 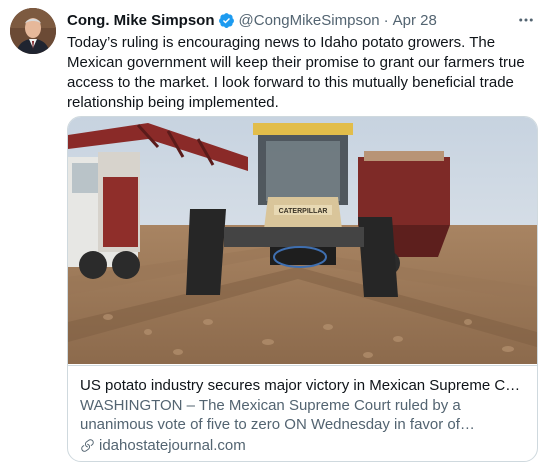 What do you see at coordinates (302, 445) in the screenshot?
I see `card-domain: idahostatejournal.com` at bounding box center [302, 445].